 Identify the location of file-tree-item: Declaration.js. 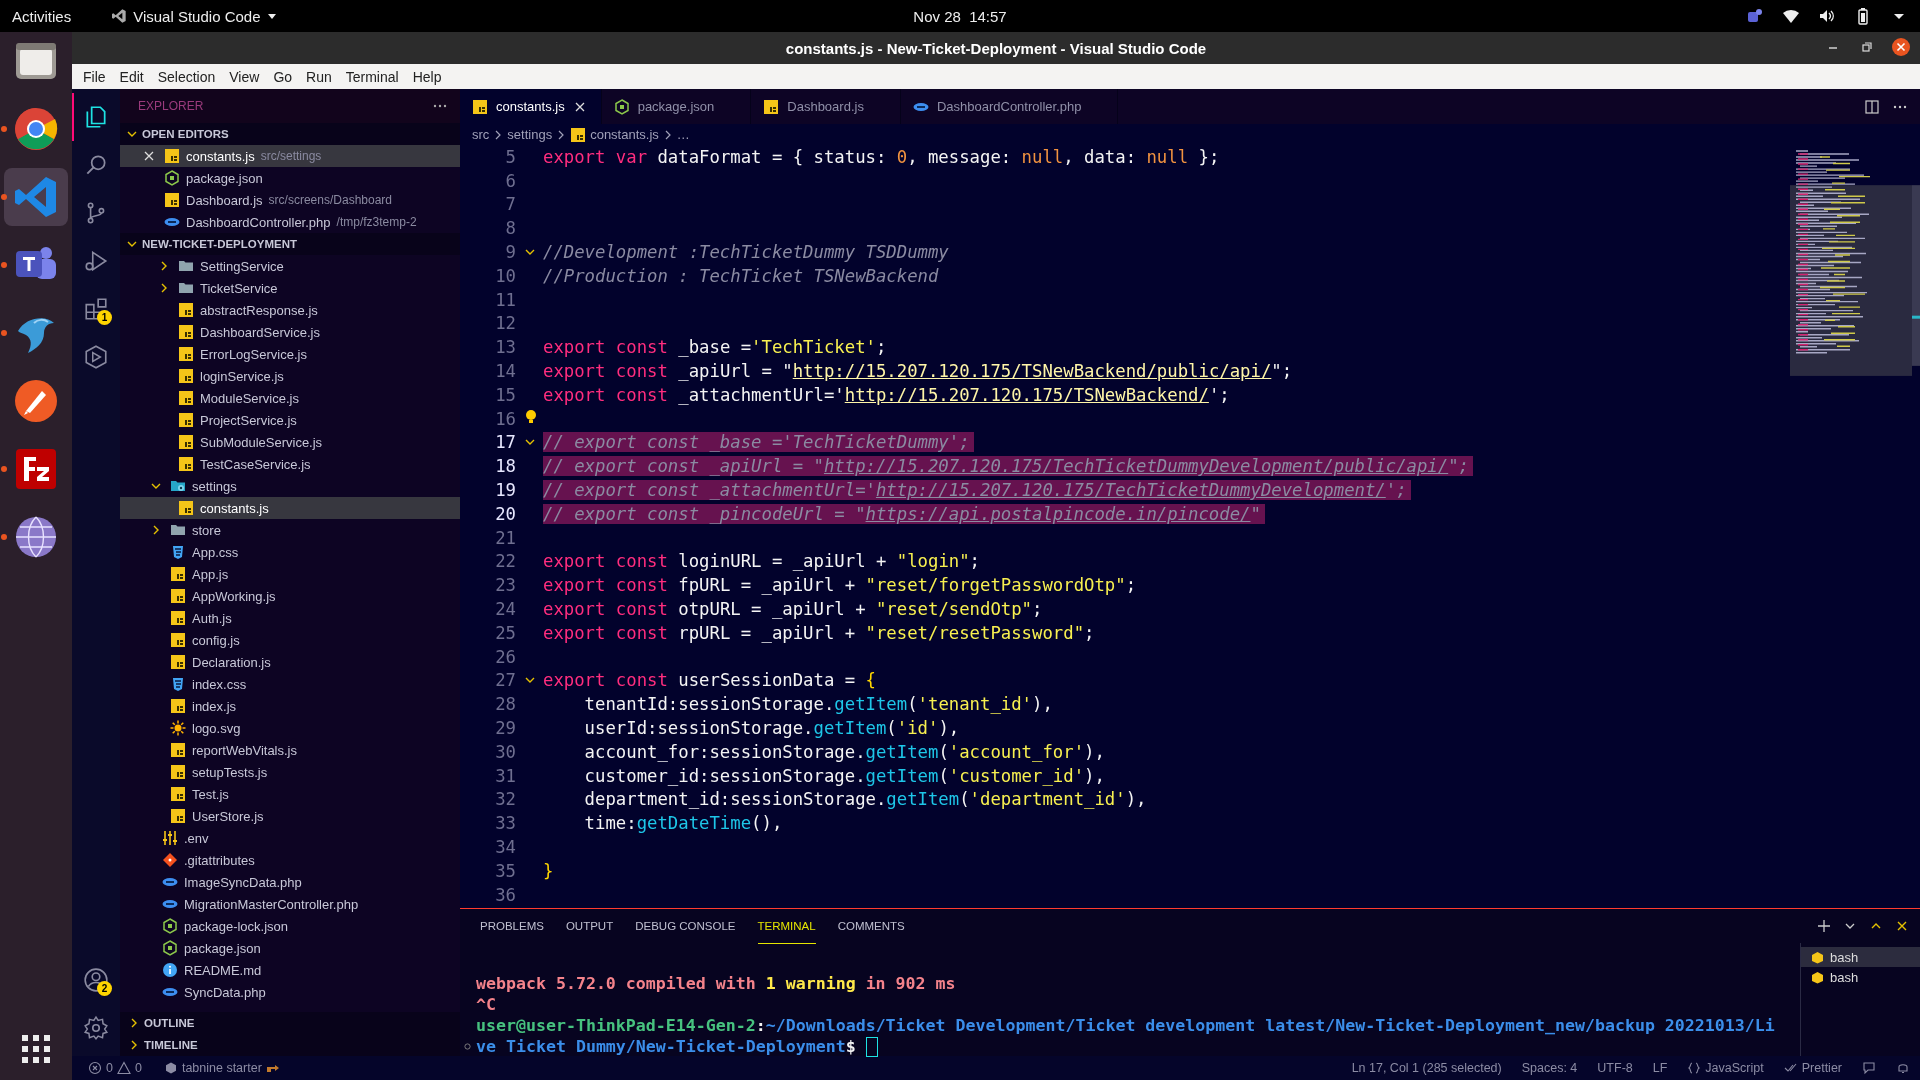
(290, 662).